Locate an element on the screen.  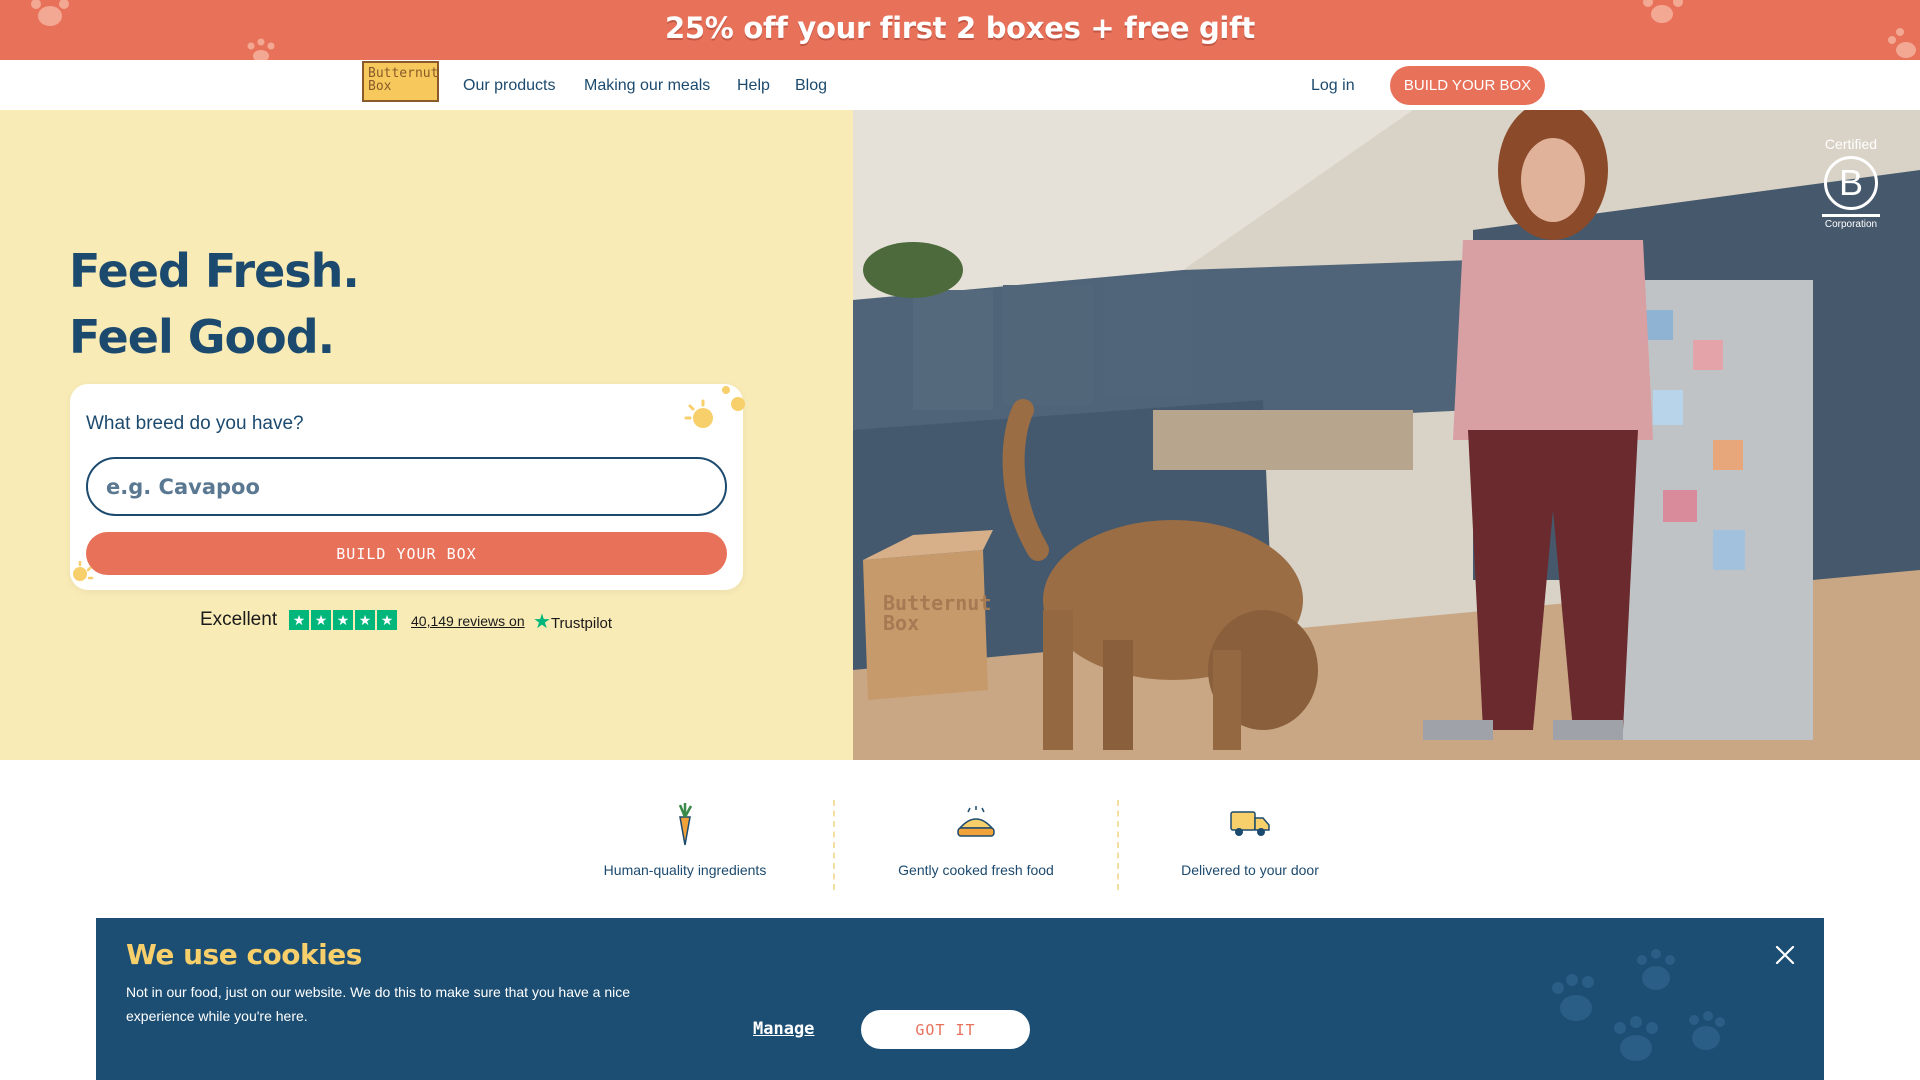
food-bowl-icon is located at coordinates (976, 821).